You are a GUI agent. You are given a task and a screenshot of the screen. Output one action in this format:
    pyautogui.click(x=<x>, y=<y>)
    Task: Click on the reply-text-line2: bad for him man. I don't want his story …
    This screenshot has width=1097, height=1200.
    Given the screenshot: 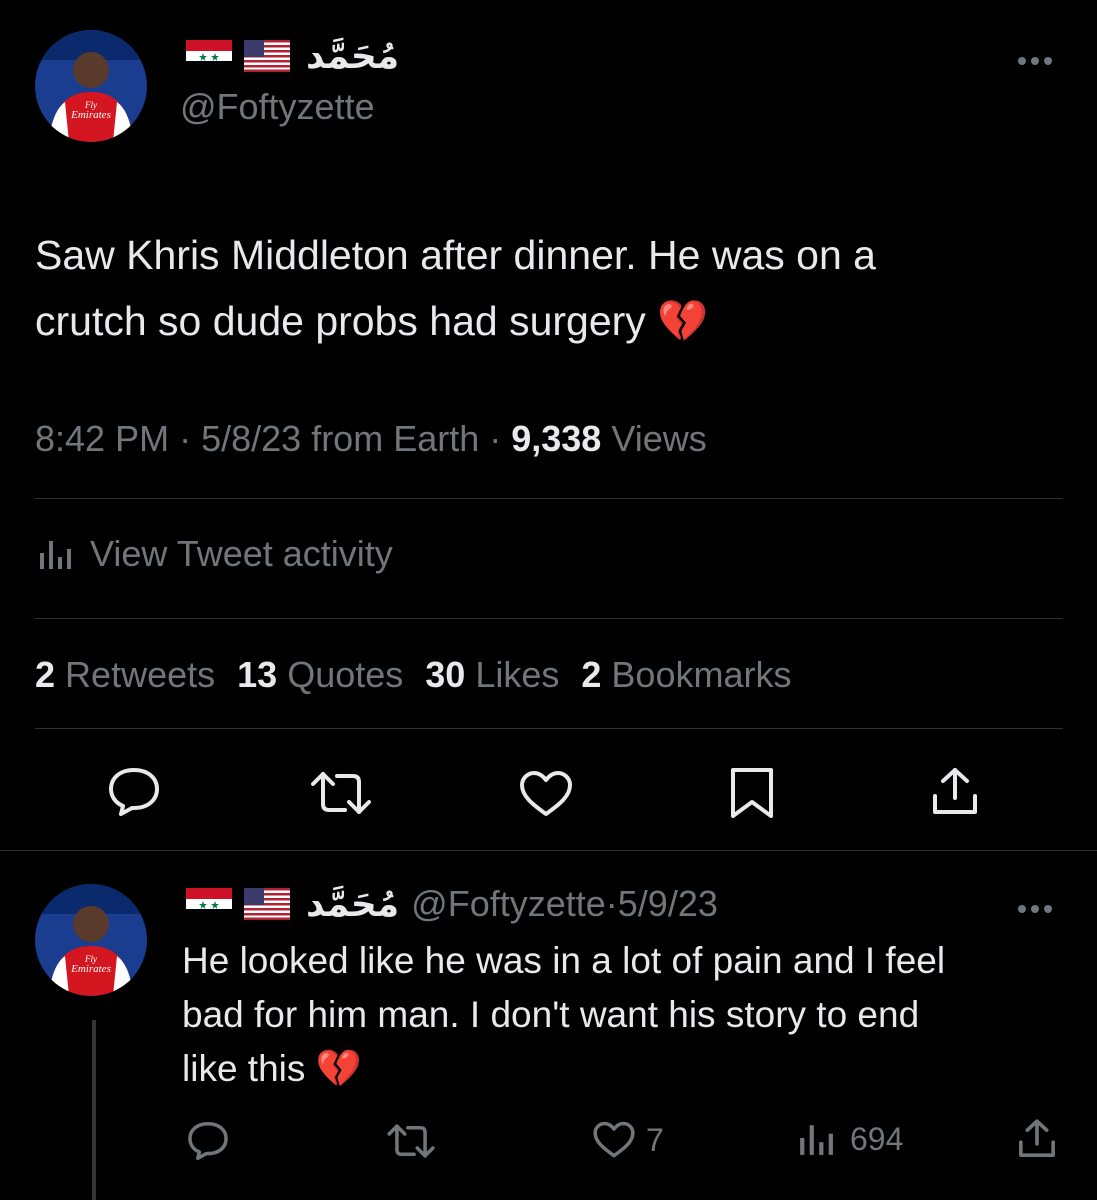 What is the action you would take?
    pyautogui.click(x=551, y=1014)
    